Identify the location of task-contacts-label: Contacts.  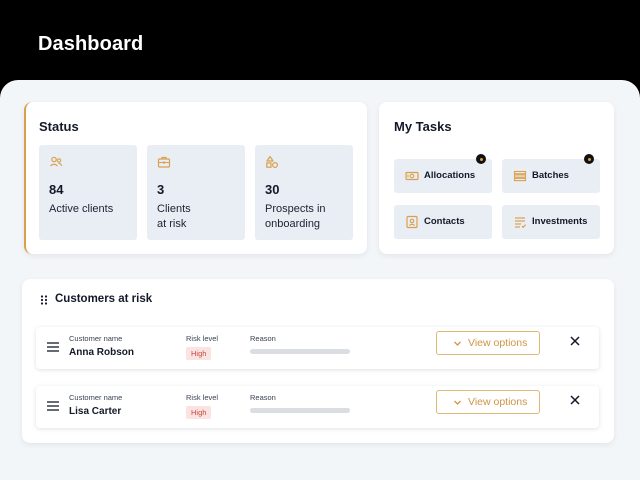
(444, 221).